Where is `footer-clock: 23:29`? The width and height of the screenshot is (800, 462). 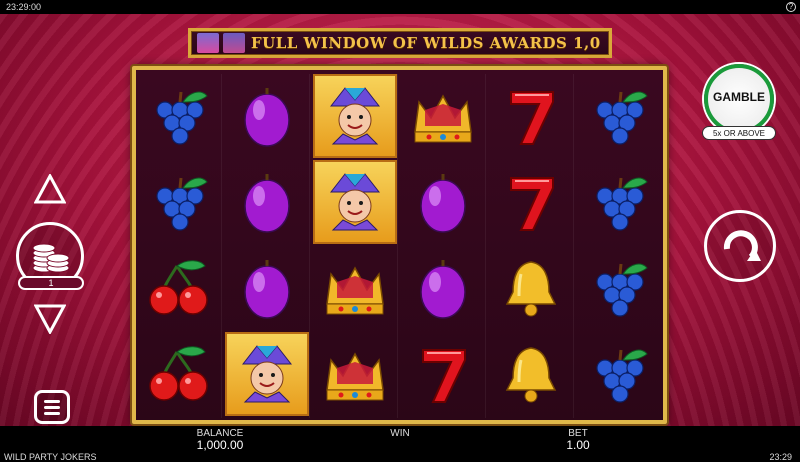 footer-clock: 23:29 is located at coordinates (780, 457).